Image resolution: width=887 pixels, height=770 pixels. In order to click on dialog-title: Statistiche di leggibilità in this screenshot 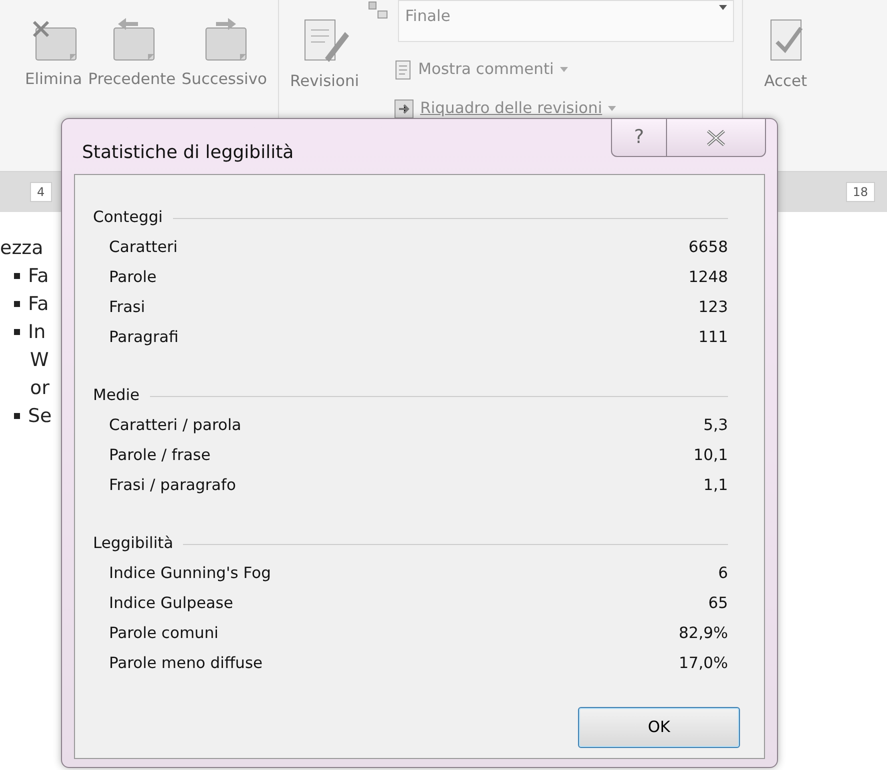, I will do `click(188, 152)`.